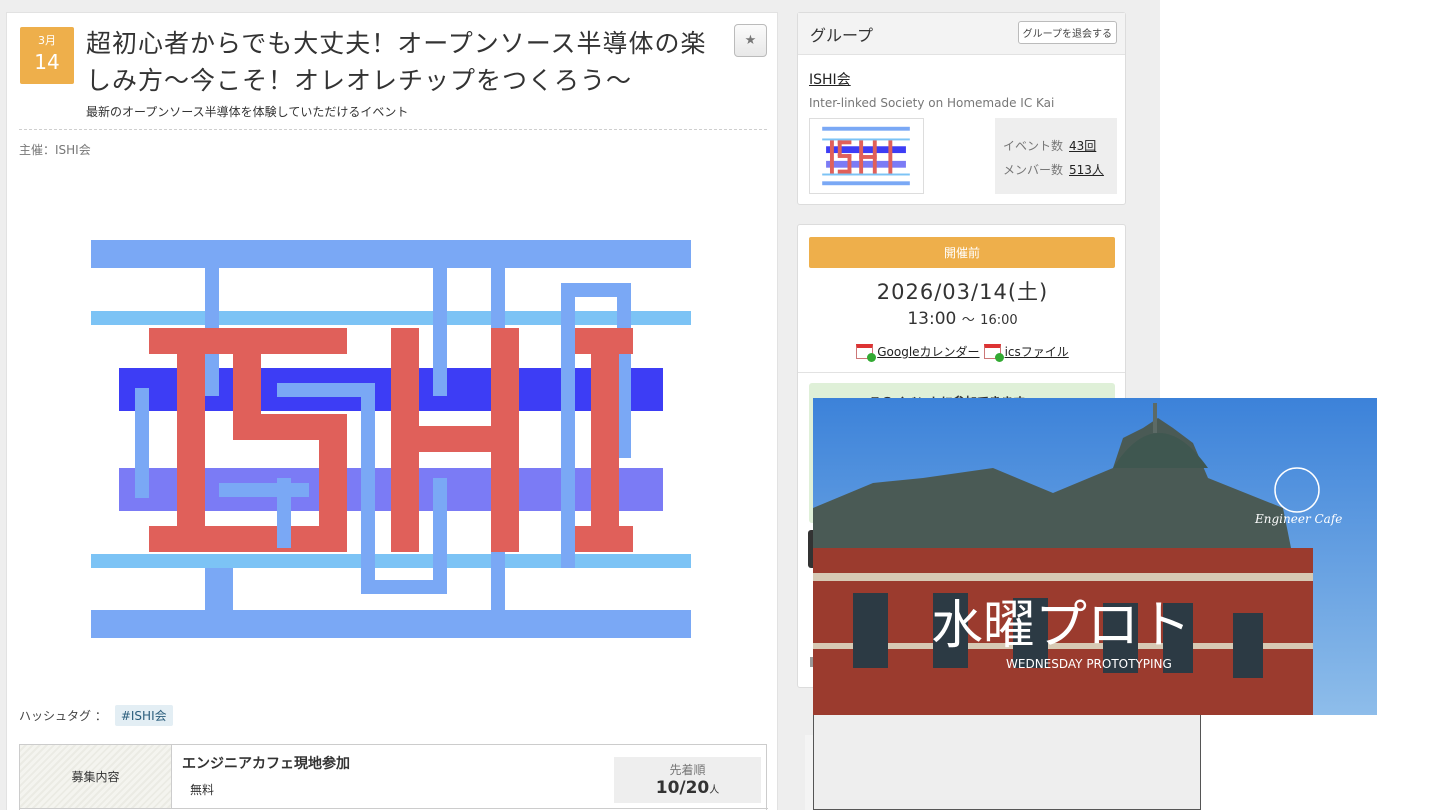 Image resolution: width=1440 pixels, height=810 pixels. What do you see at coordinates (687, 770) in the screenshot?
I see `capacity-label: 先着順` at bounding box center [687, 770].